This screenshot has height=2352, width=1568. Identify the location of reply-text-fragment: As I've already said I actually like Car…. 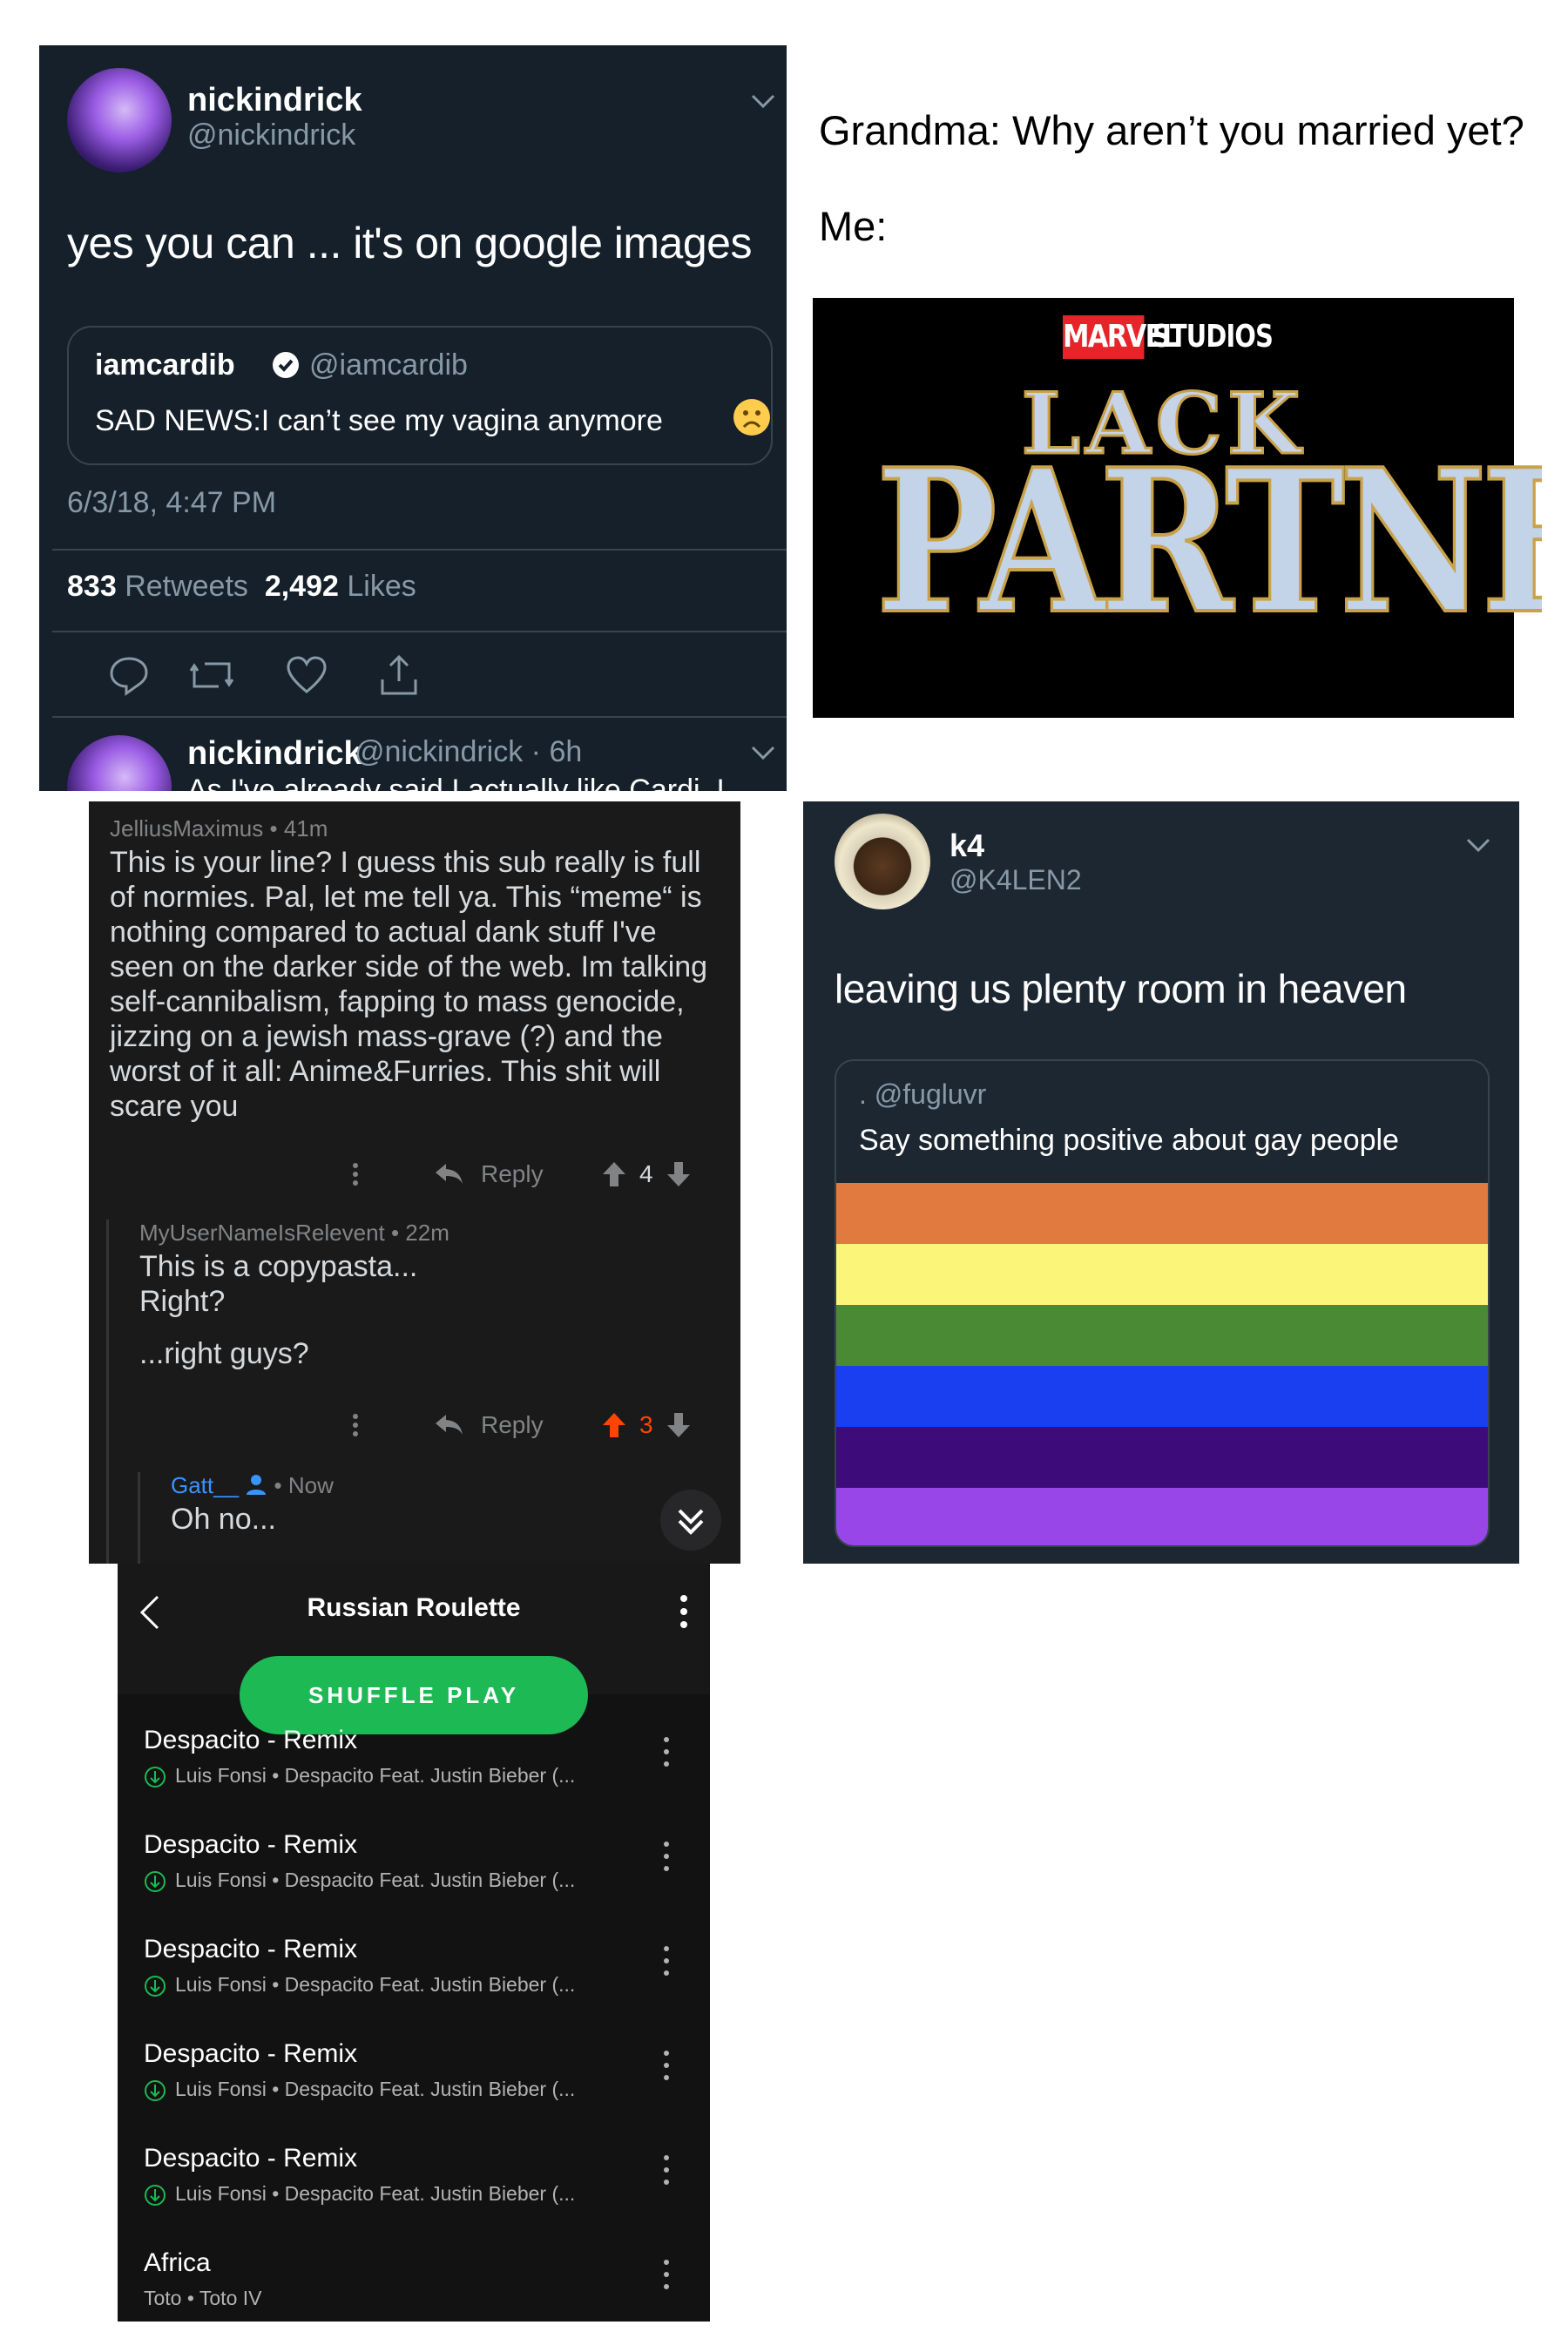
(456, 782).